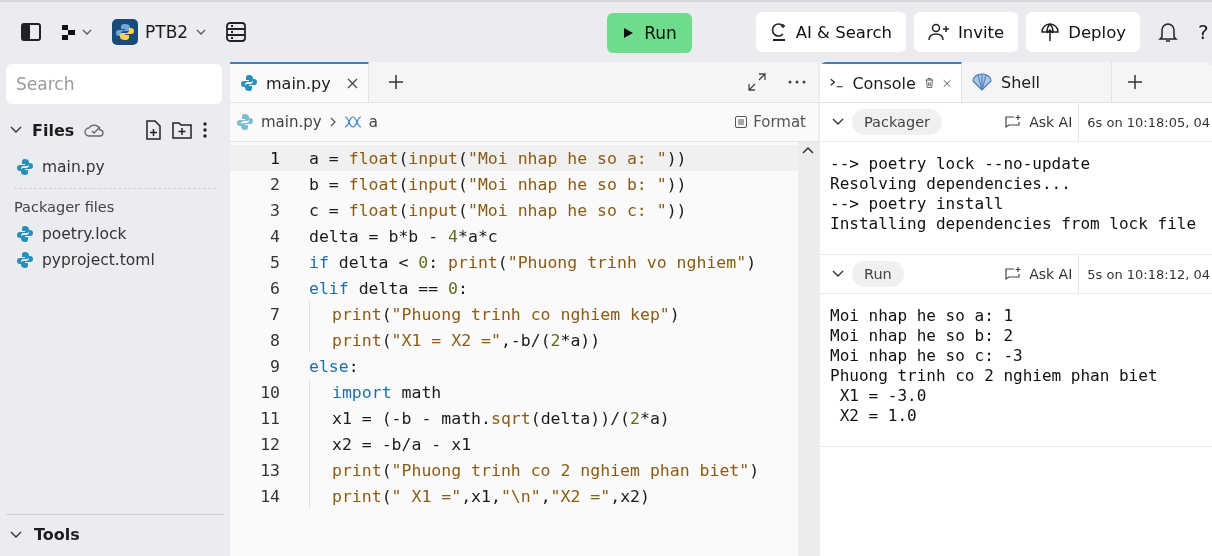 The image size is (1212, 556). Describe the element at coordinates (1168, 32) in the screenshot. I see `notification-bell-icon` at that location.